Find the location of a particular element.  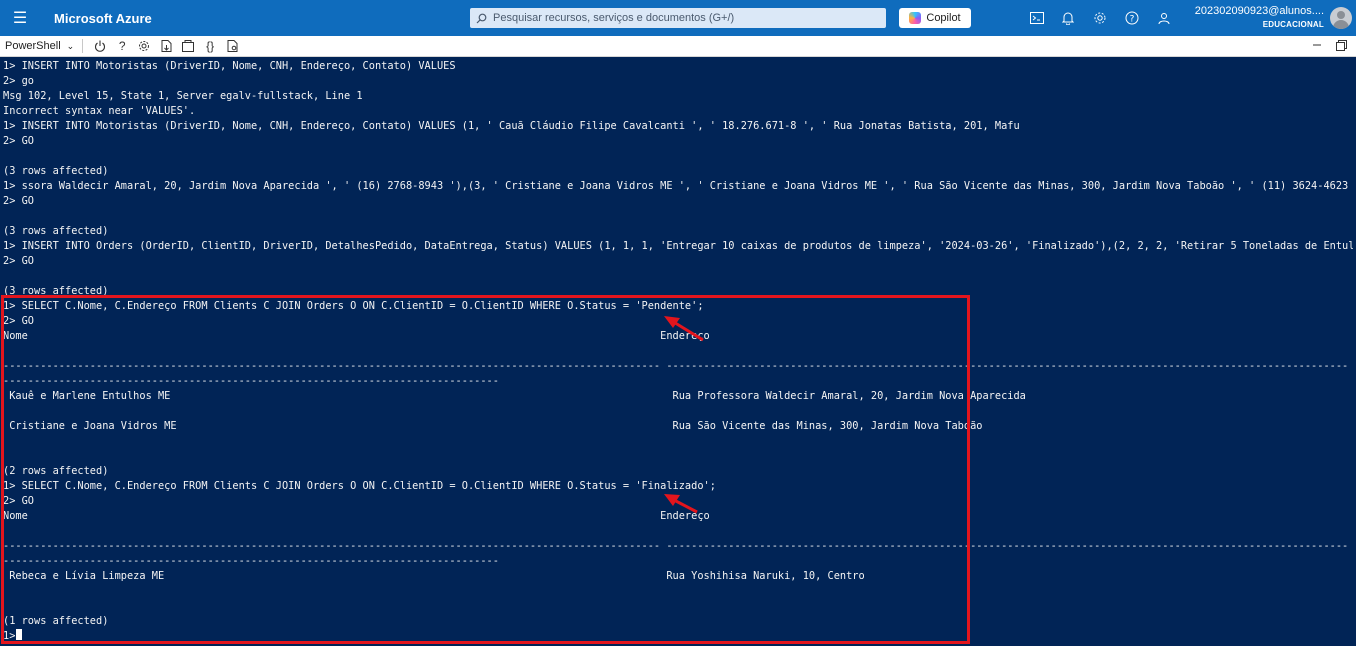

settings-icon is located at coordinates (144, 46).